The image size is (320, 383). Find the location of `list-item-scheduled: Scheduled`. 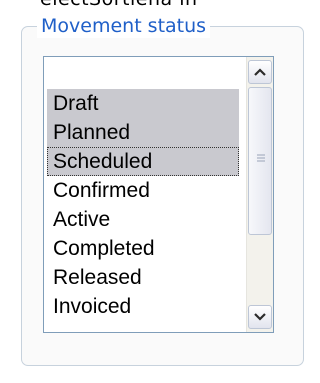

list-item-scheduled: Scheduled is located at coordinates (143, 161).